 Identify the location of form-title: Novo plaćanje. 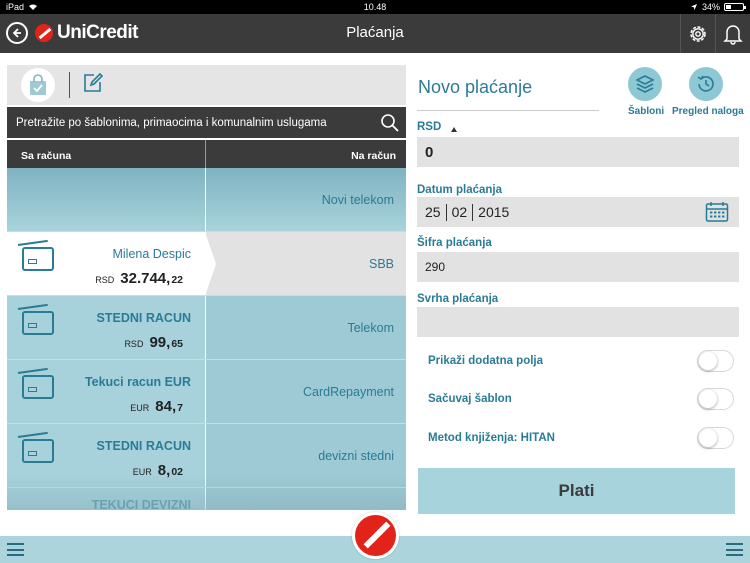
(475, 87).